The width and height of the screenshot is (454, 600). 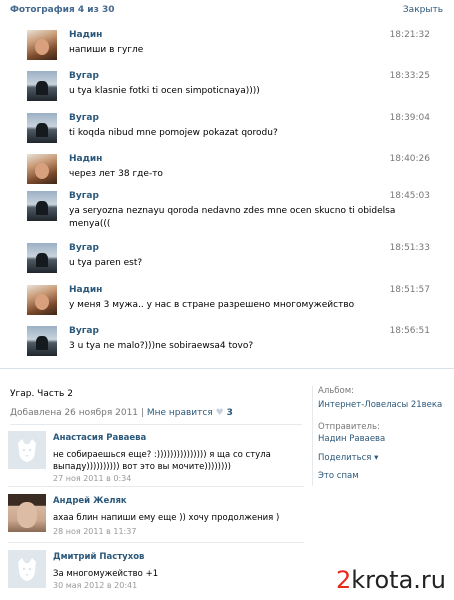 I want to click on message-text: через лет 38 где-то, so click(x=116, y=174).